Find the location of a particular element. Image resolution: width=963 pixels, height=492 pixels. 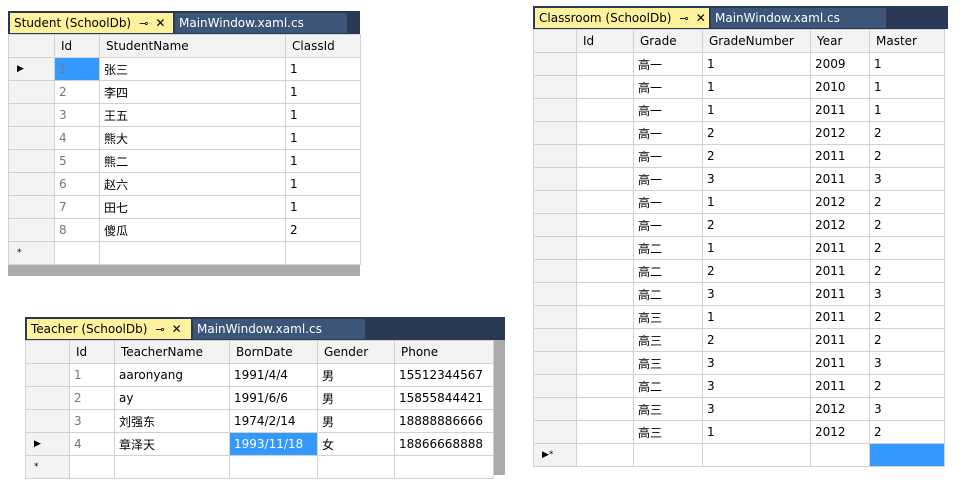

tab-student: Student (SchoolDb) ⊸ ✕ is located at coordinates (91, 23).